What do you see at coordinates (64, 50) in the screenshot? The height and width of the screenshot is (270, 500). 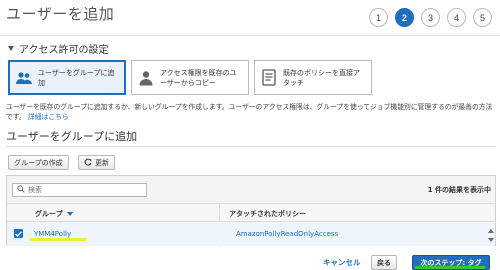 I see `permissions-section-title: アクセス許可の設定` at bounding box center [64, 50].